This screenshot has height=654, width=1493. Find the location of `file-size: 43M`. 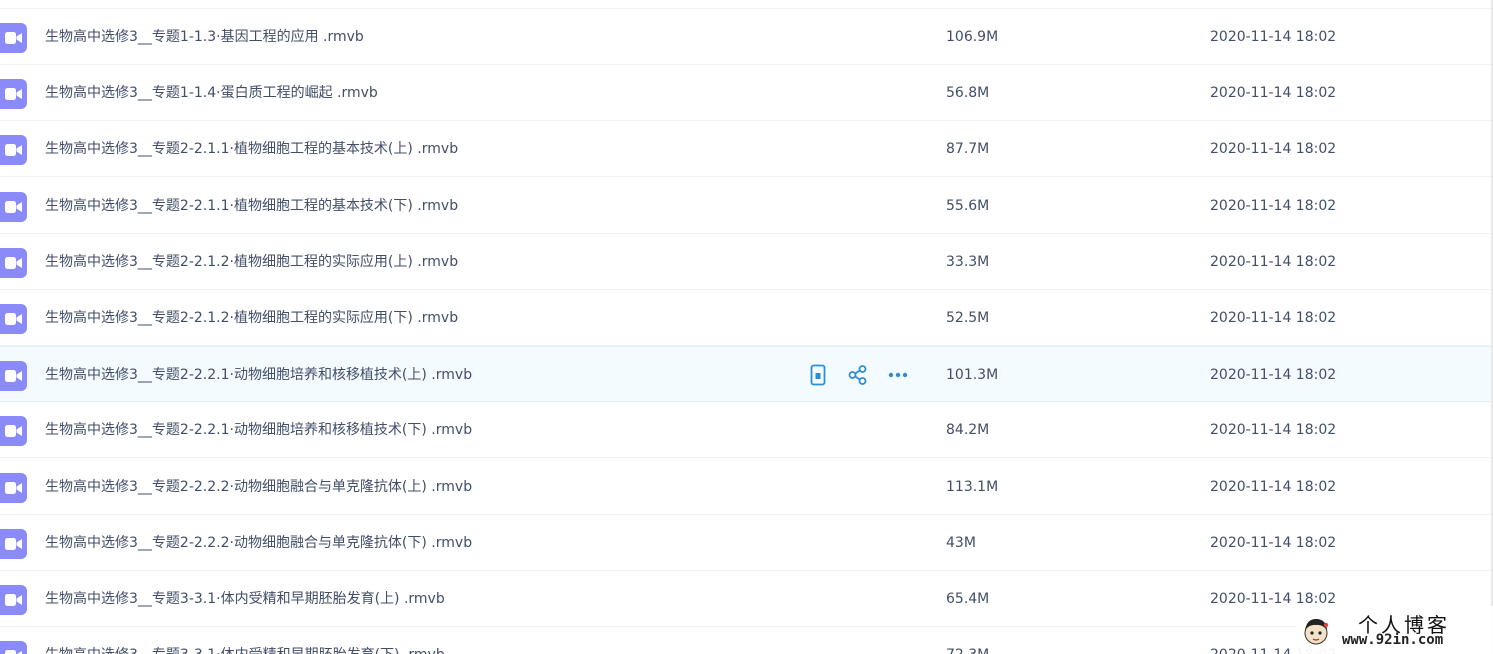

file-size: 43M is located at coordinates (961, 543).